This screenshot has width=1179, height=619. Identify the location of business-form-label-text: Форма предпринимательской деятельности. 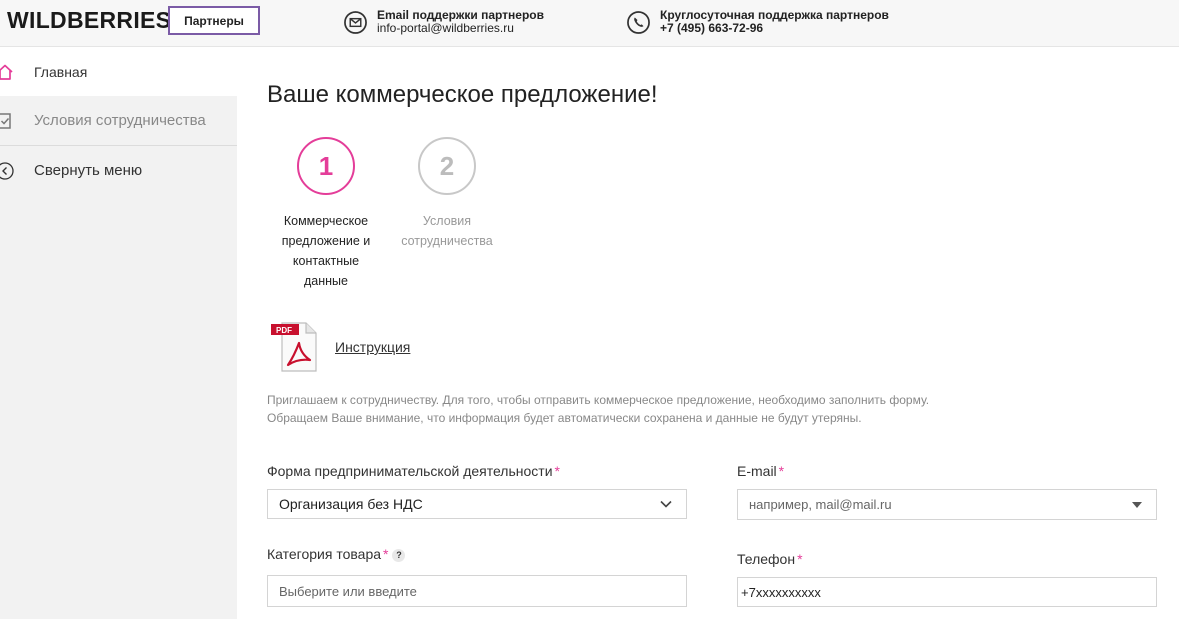
(410, 471).